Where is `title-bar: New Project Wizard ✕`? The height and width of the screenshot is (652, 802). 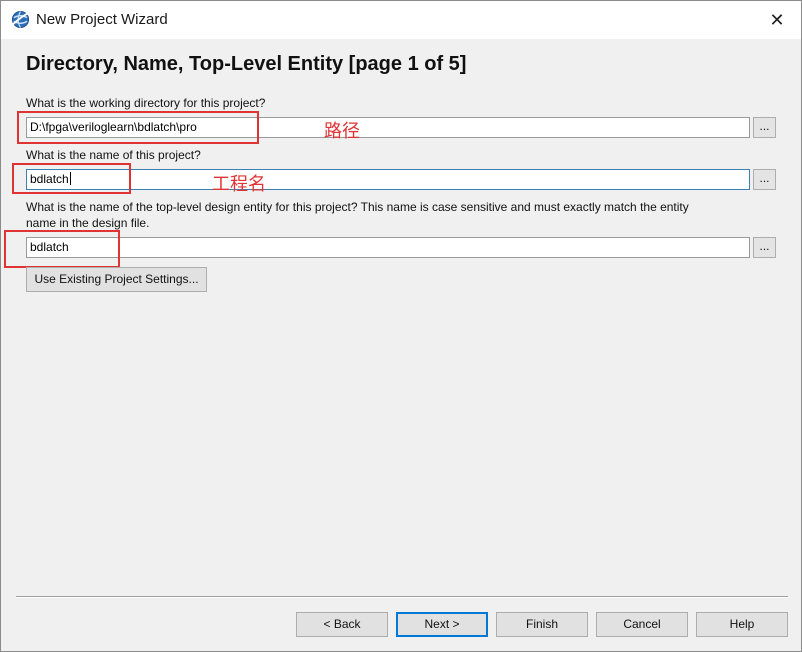
title-bar: New Project Wizard ✕ is located at coordinates (401, 20).